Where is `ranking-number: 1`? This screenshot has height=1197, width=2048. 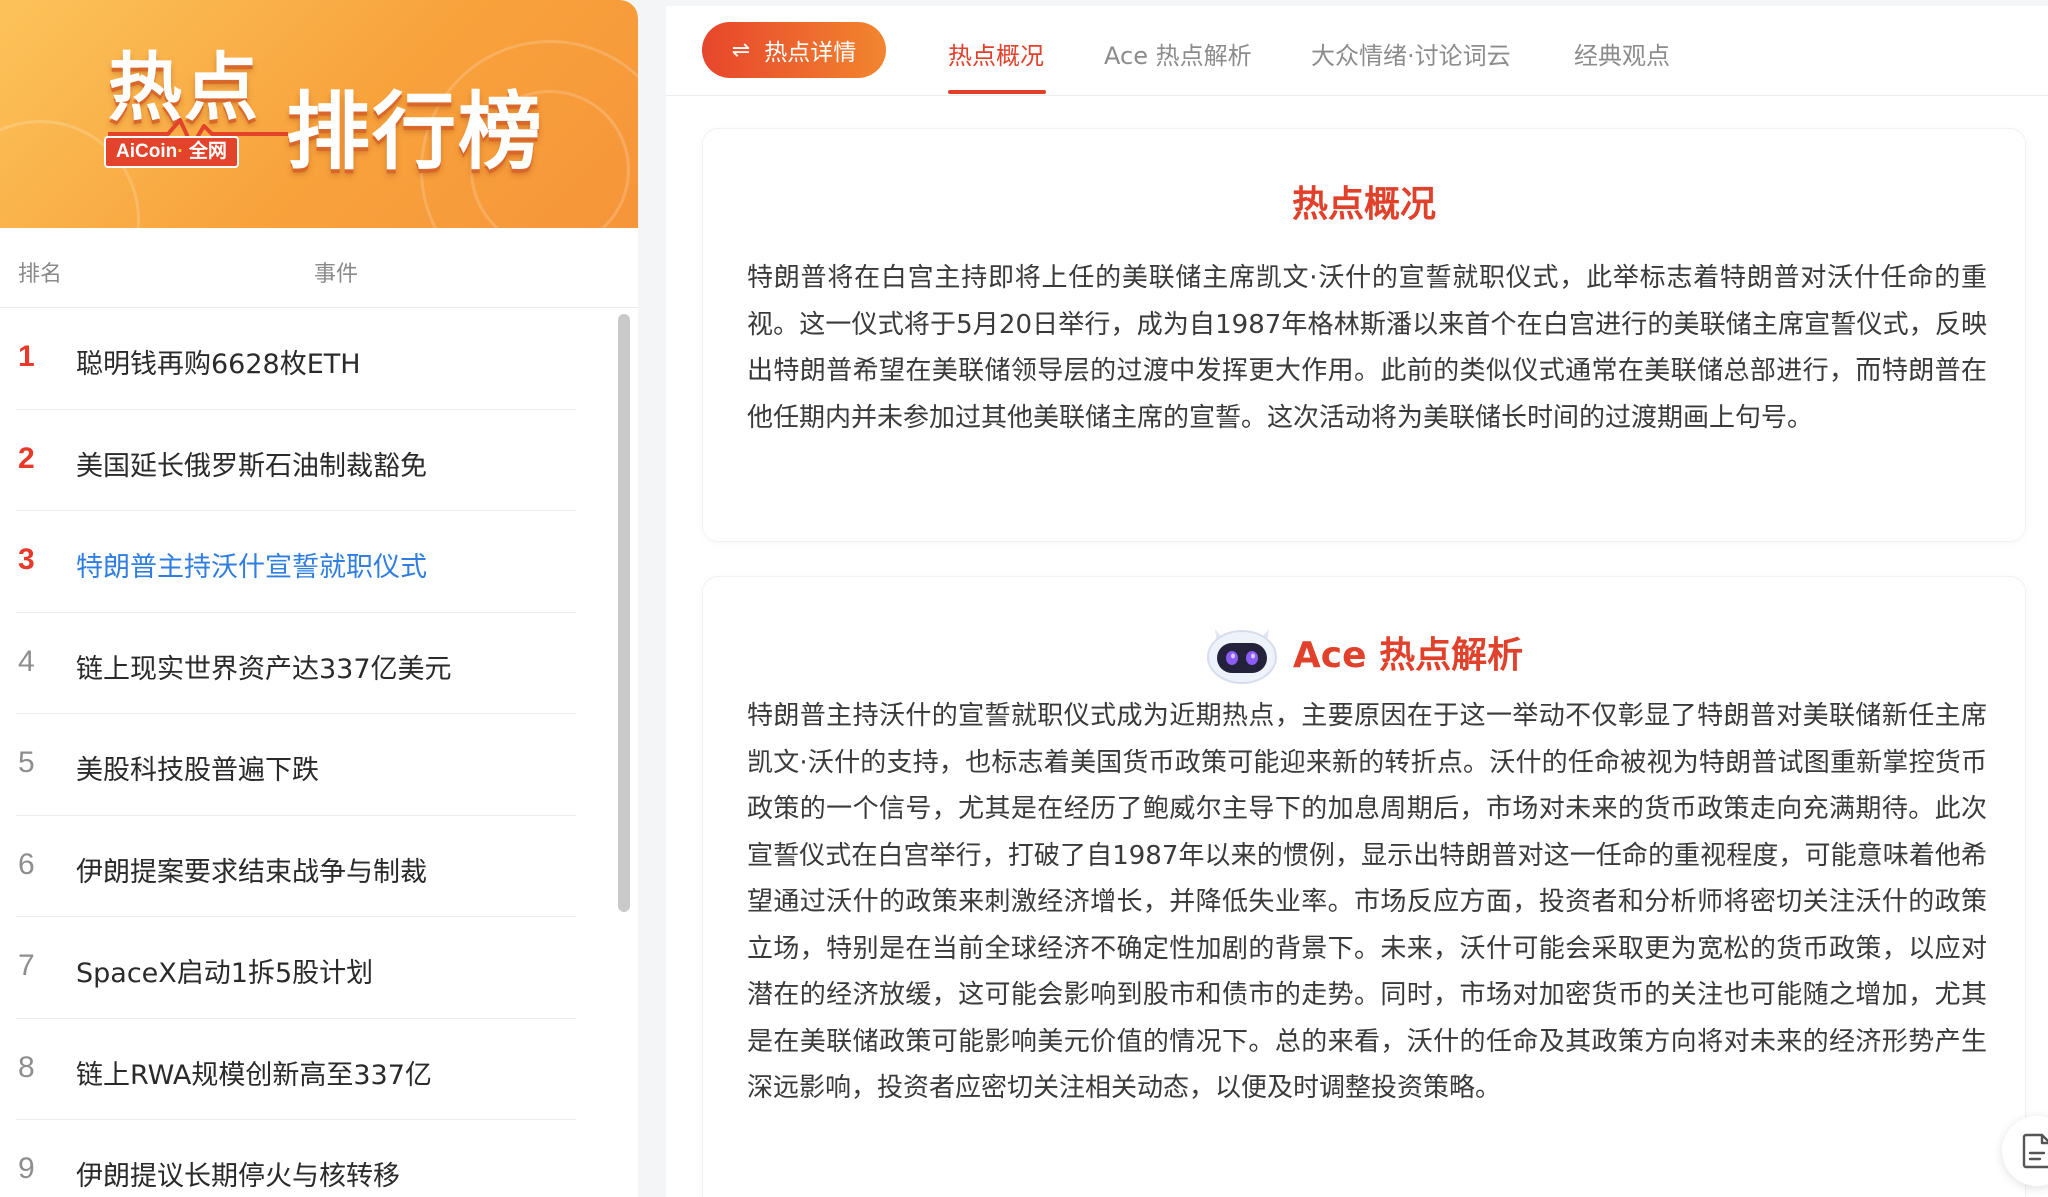
ranking-number: 1 is located at coordinates (26, 356).